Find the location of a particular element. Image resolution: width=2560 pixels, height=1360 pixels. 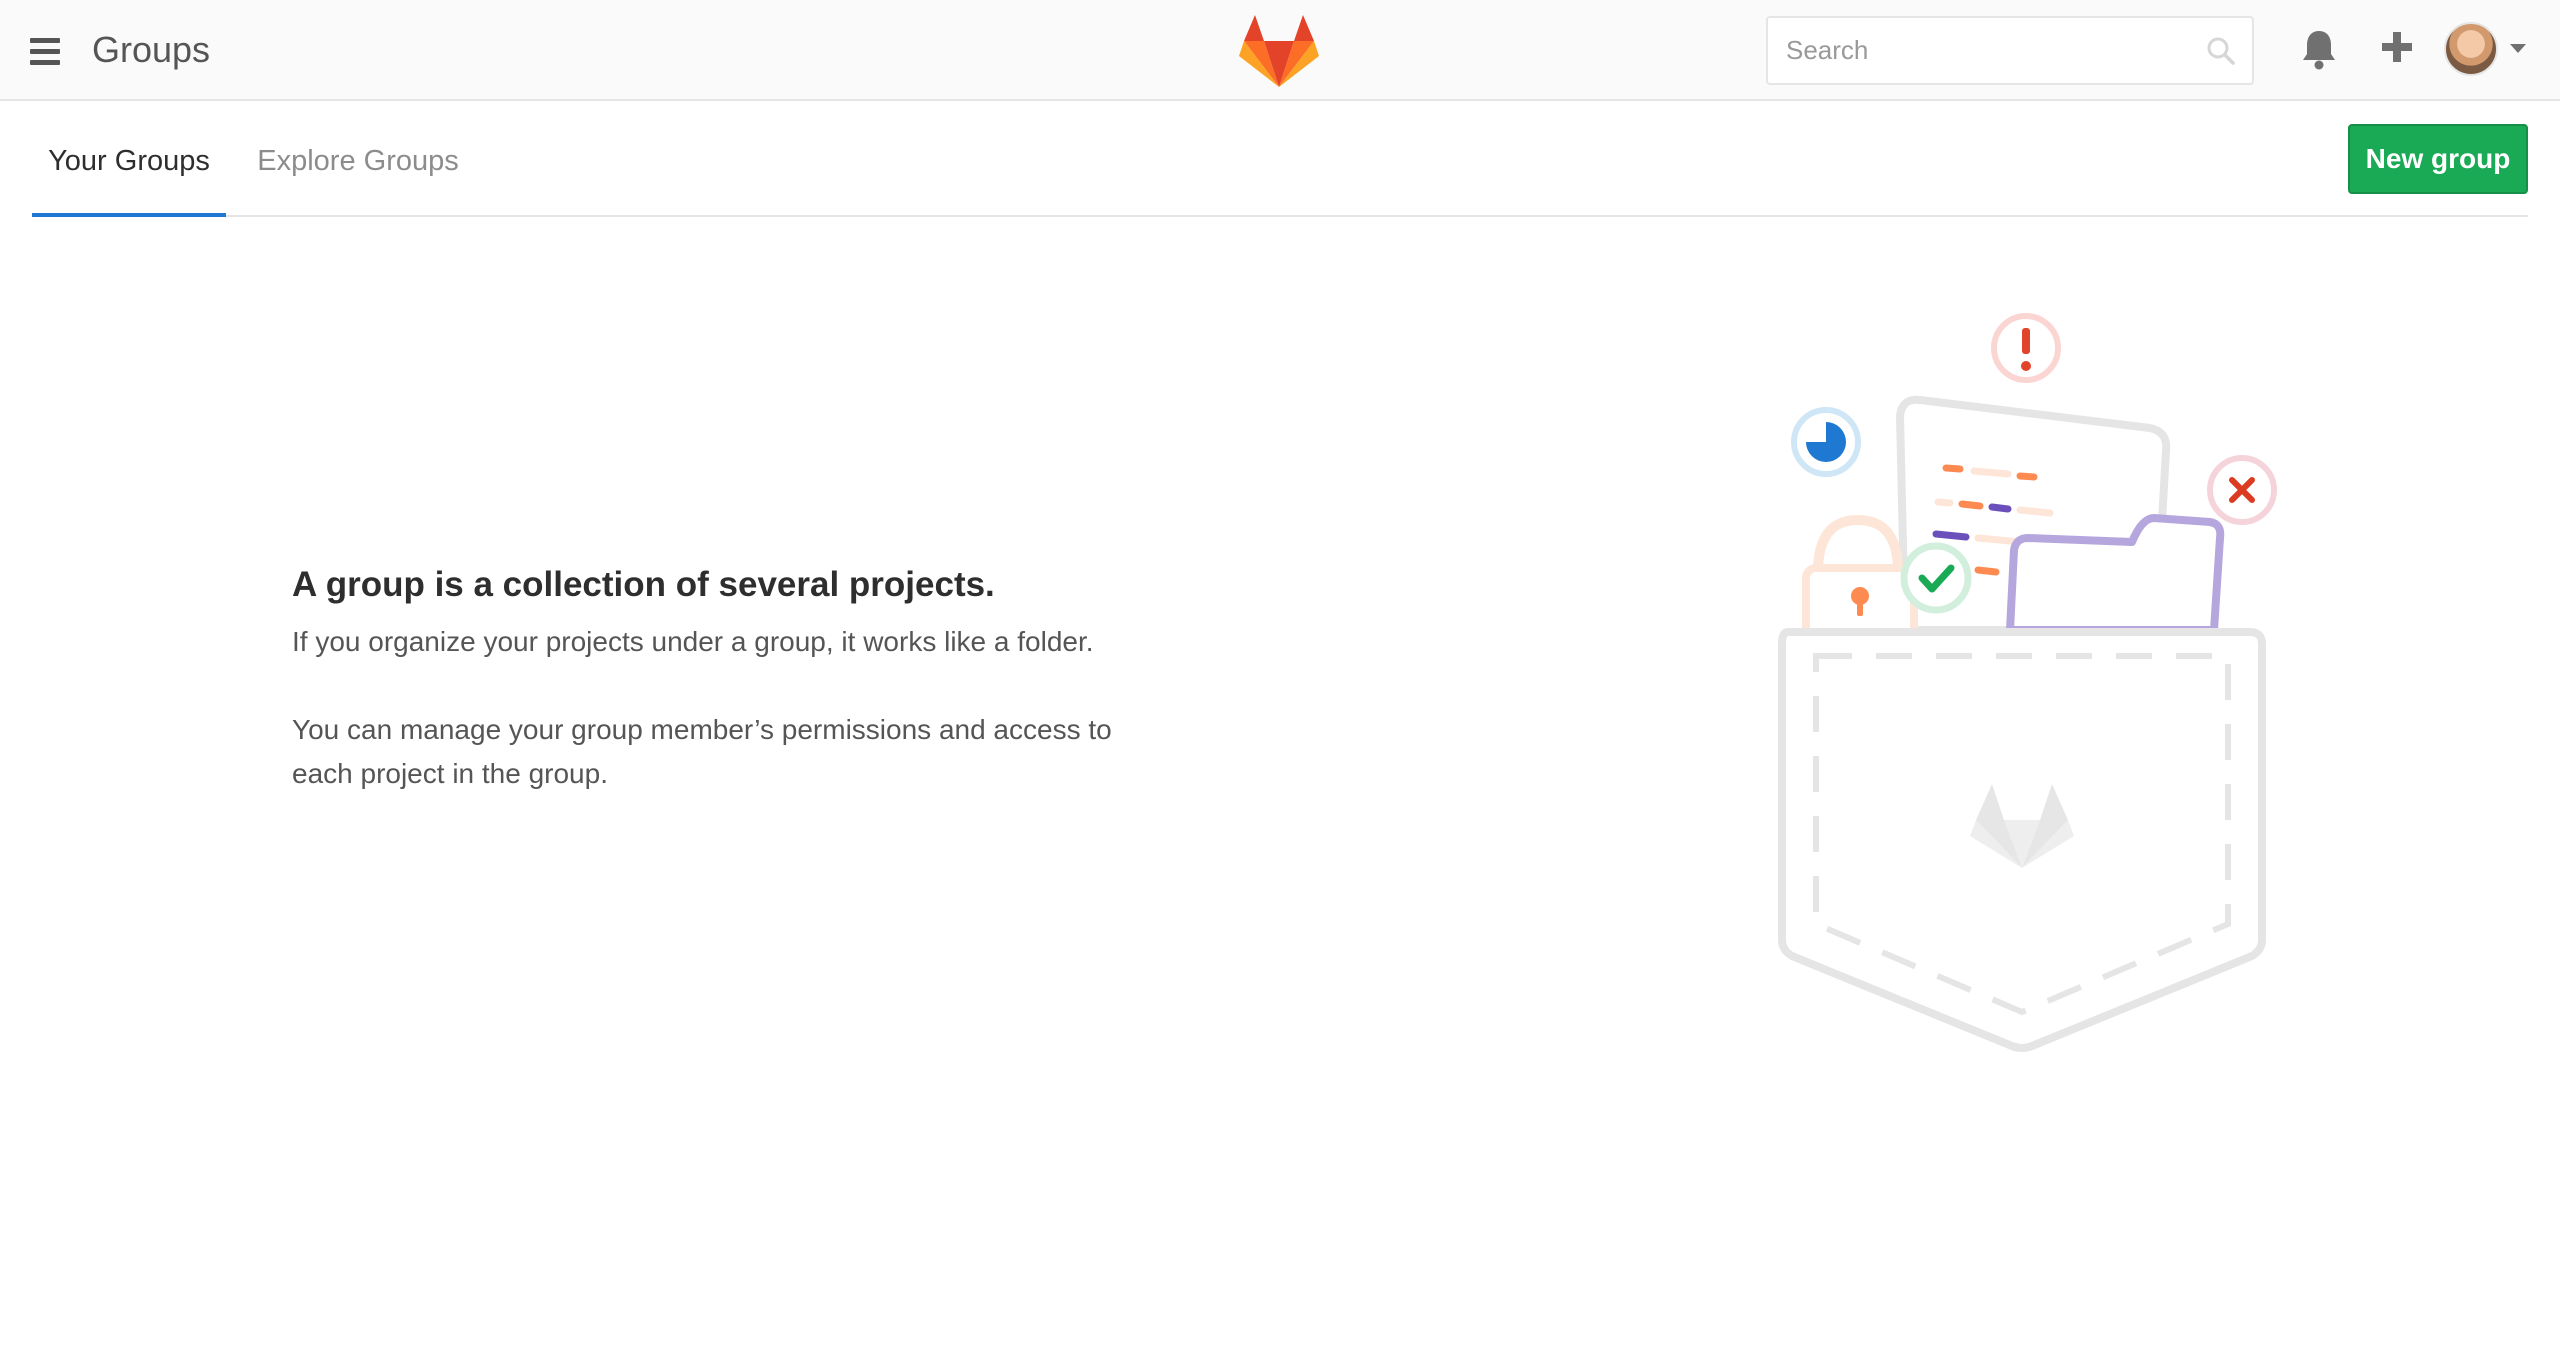

user-menu is located at coordinates (2489, 50).